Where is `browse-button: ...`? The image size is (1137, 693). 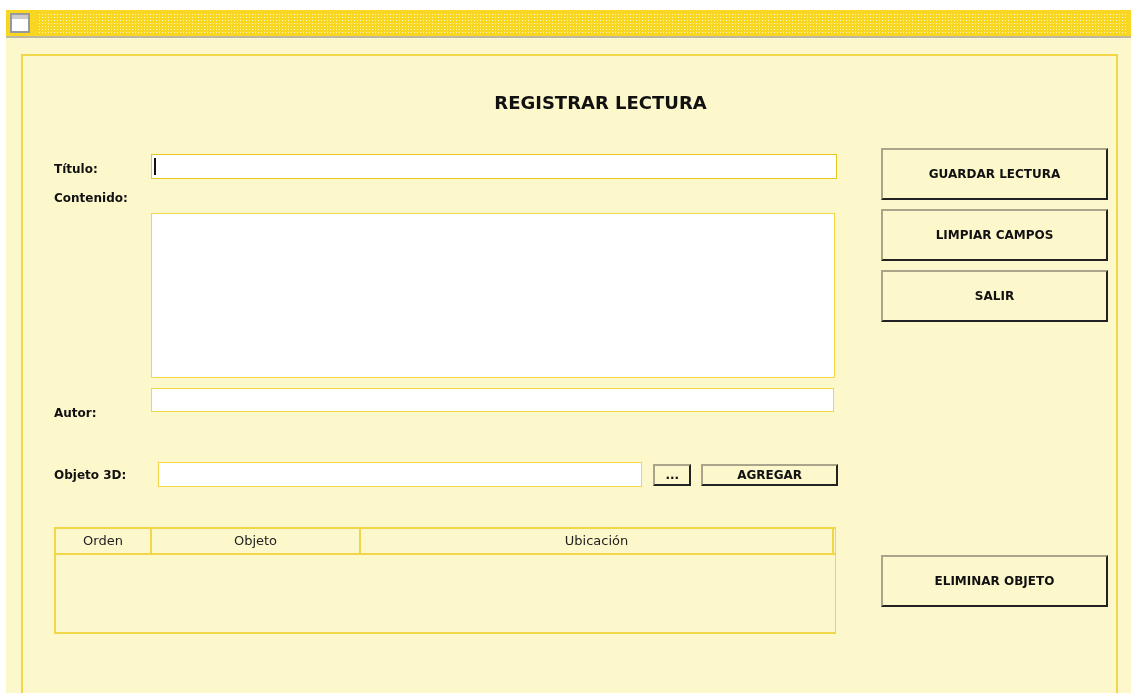
browse-button: ... is located at coordinates (672, 474).